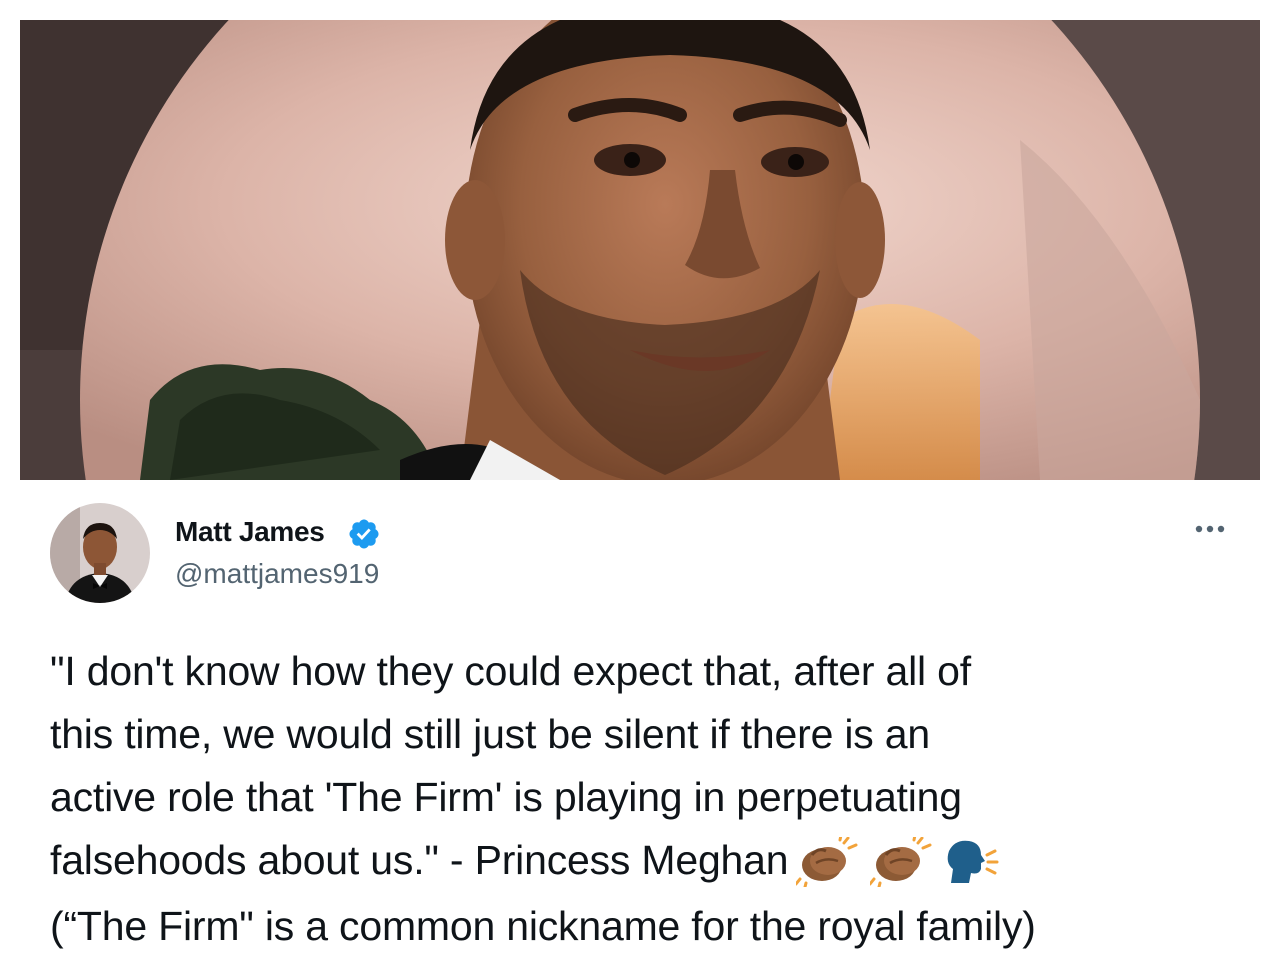 The height and width of the screenshot is (980, 1280). Describe the element at coordinates (277, 574) in the screenshot. I see `author-handle: @mattjames919` at that location.